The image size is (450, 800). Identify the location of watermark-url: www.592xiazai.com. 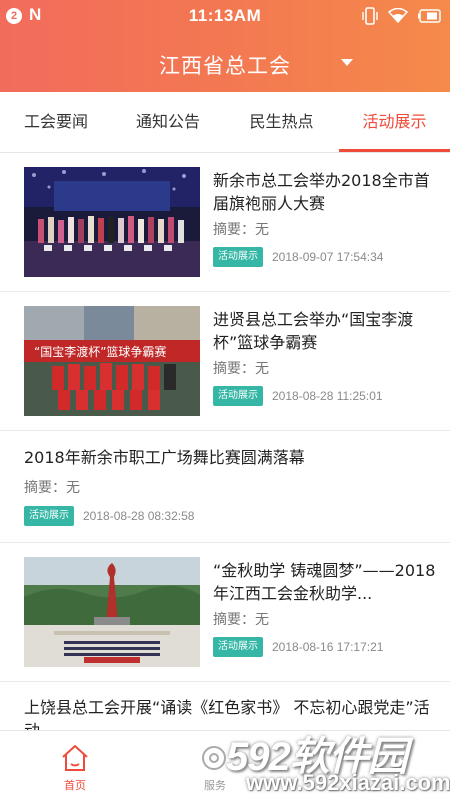
(348, 782).